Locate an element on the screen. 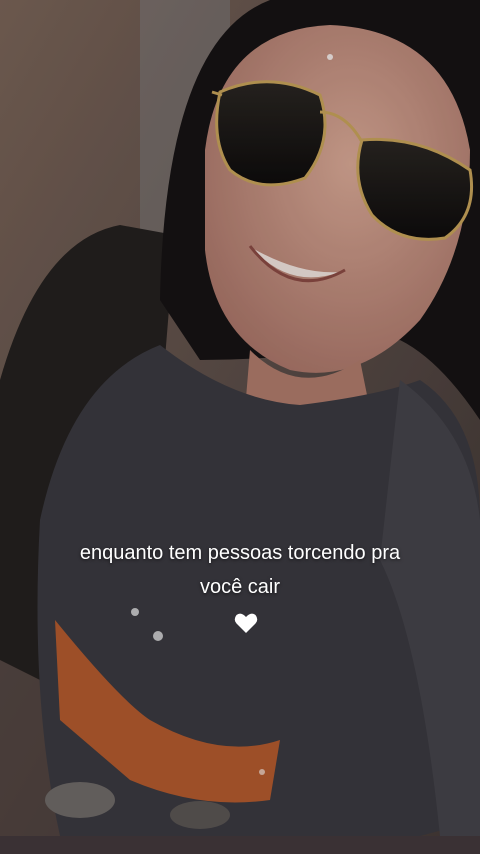 The height and width of the screenshot is (854, 480). status-indicator-icon: ▔▔ is located at coordinates (404, 2).